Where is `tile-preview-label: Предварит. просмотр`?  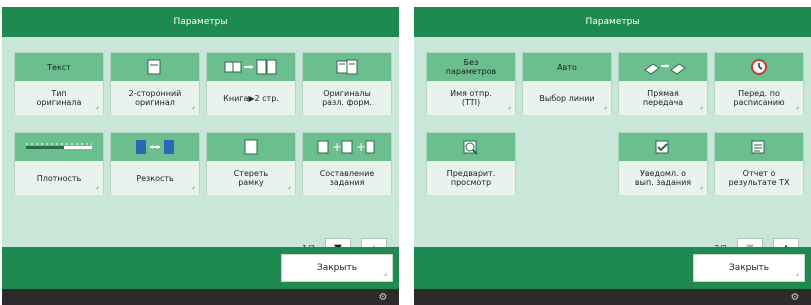 tile-preview-label: Предварит. просмотр is located at coordinates (471, 178).